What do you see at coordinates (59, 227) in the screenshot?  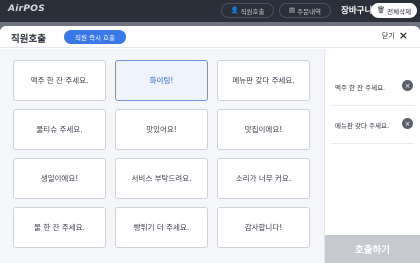 I see `request-tile: 물 한 잔 주세요.` at bounding box center [59, 227].